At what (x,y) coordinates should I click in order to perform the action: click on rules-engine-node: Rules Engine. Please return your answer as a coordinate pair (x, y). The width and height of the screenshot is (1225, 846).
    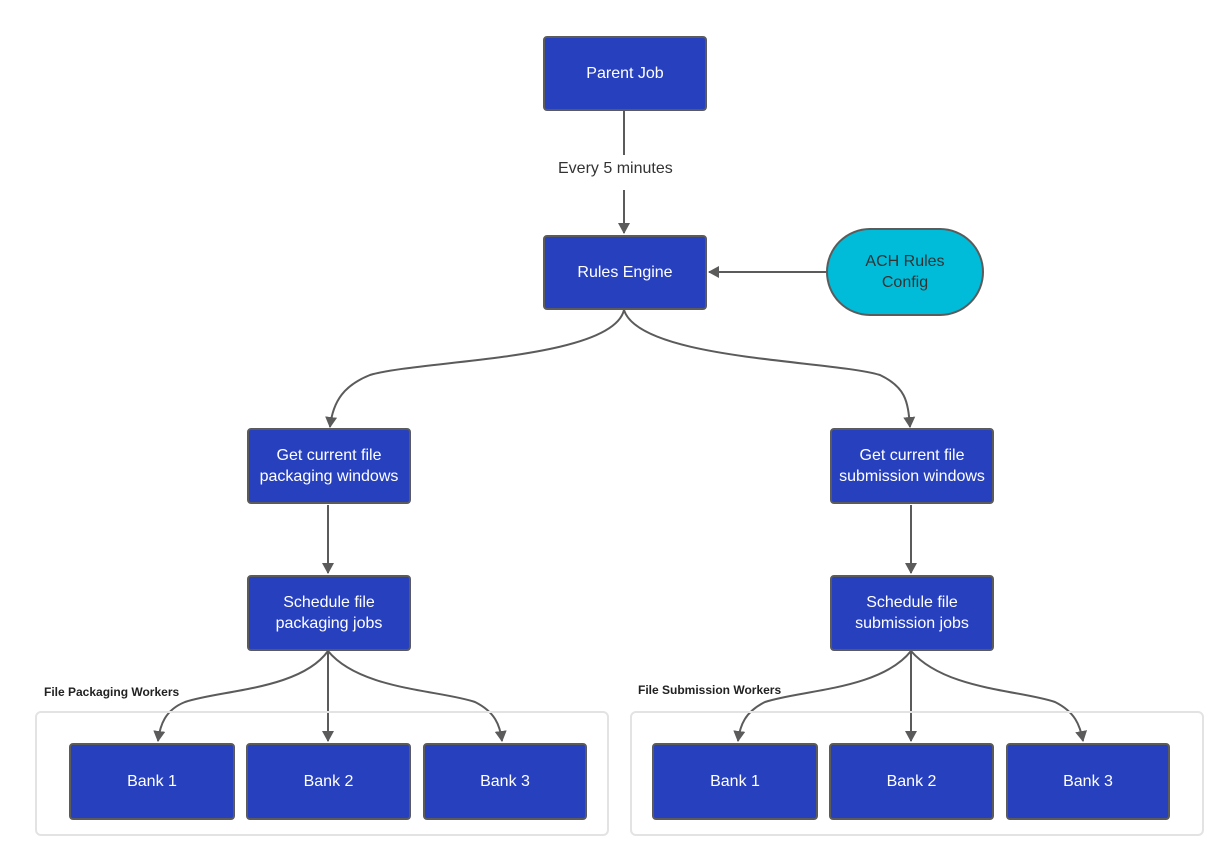
    Looking at the image, I should click on (625, 272).